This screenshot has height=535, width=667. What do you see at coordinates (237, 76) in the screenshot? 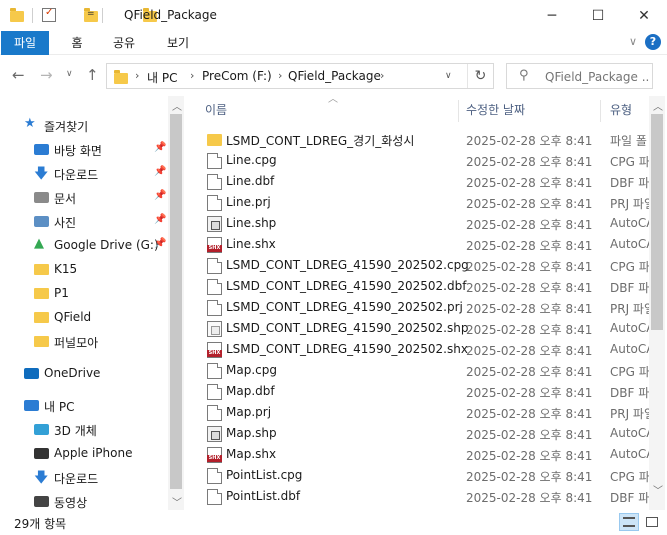
I see `breadcrumb-drive: PreCom (F:)` at bounding box center [237, 76].